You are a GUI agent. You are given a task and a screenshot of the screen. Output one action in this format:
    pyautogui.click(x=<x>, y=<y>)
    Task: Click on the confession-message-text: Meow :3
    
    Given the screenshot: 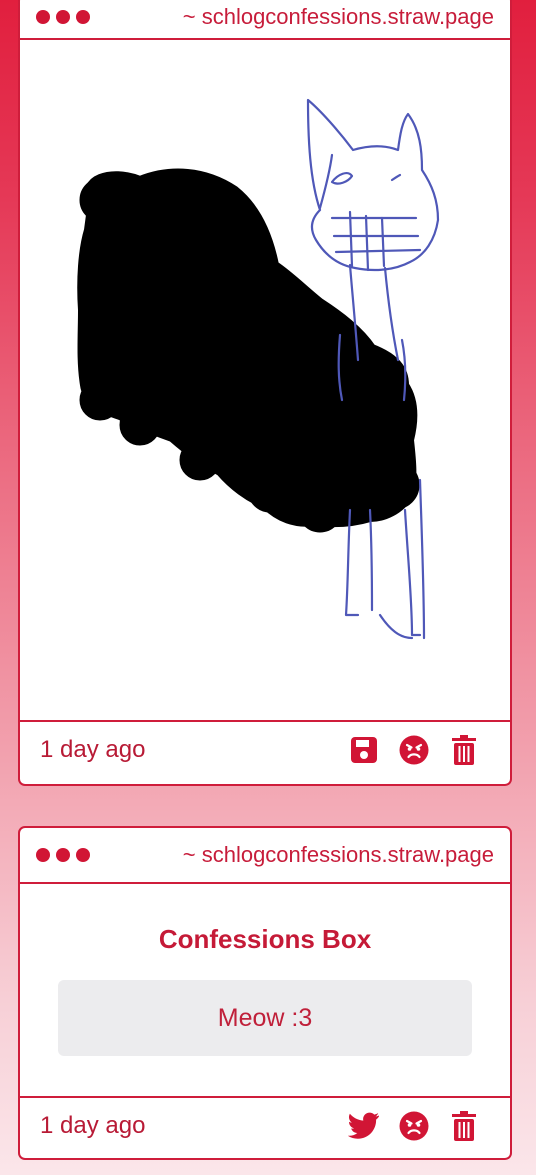 What is the action you would take?
    pyautogui.click(x=265, y=1017)
    